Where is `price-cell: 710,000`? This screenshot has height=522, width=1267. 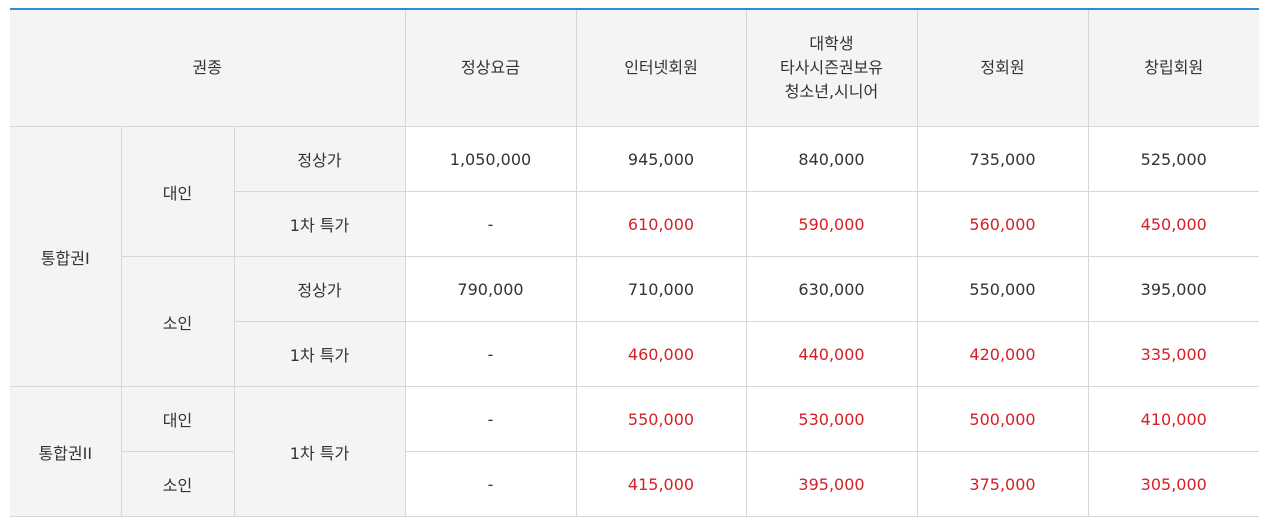 price-cell: 710,000 is located at coordinates (661, 289).